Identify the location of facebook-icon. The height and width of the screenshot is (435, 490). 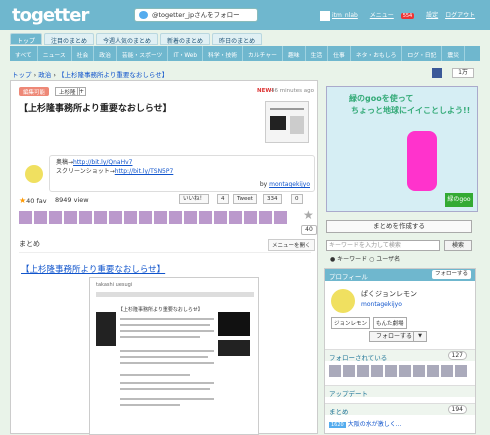
(437, 73).